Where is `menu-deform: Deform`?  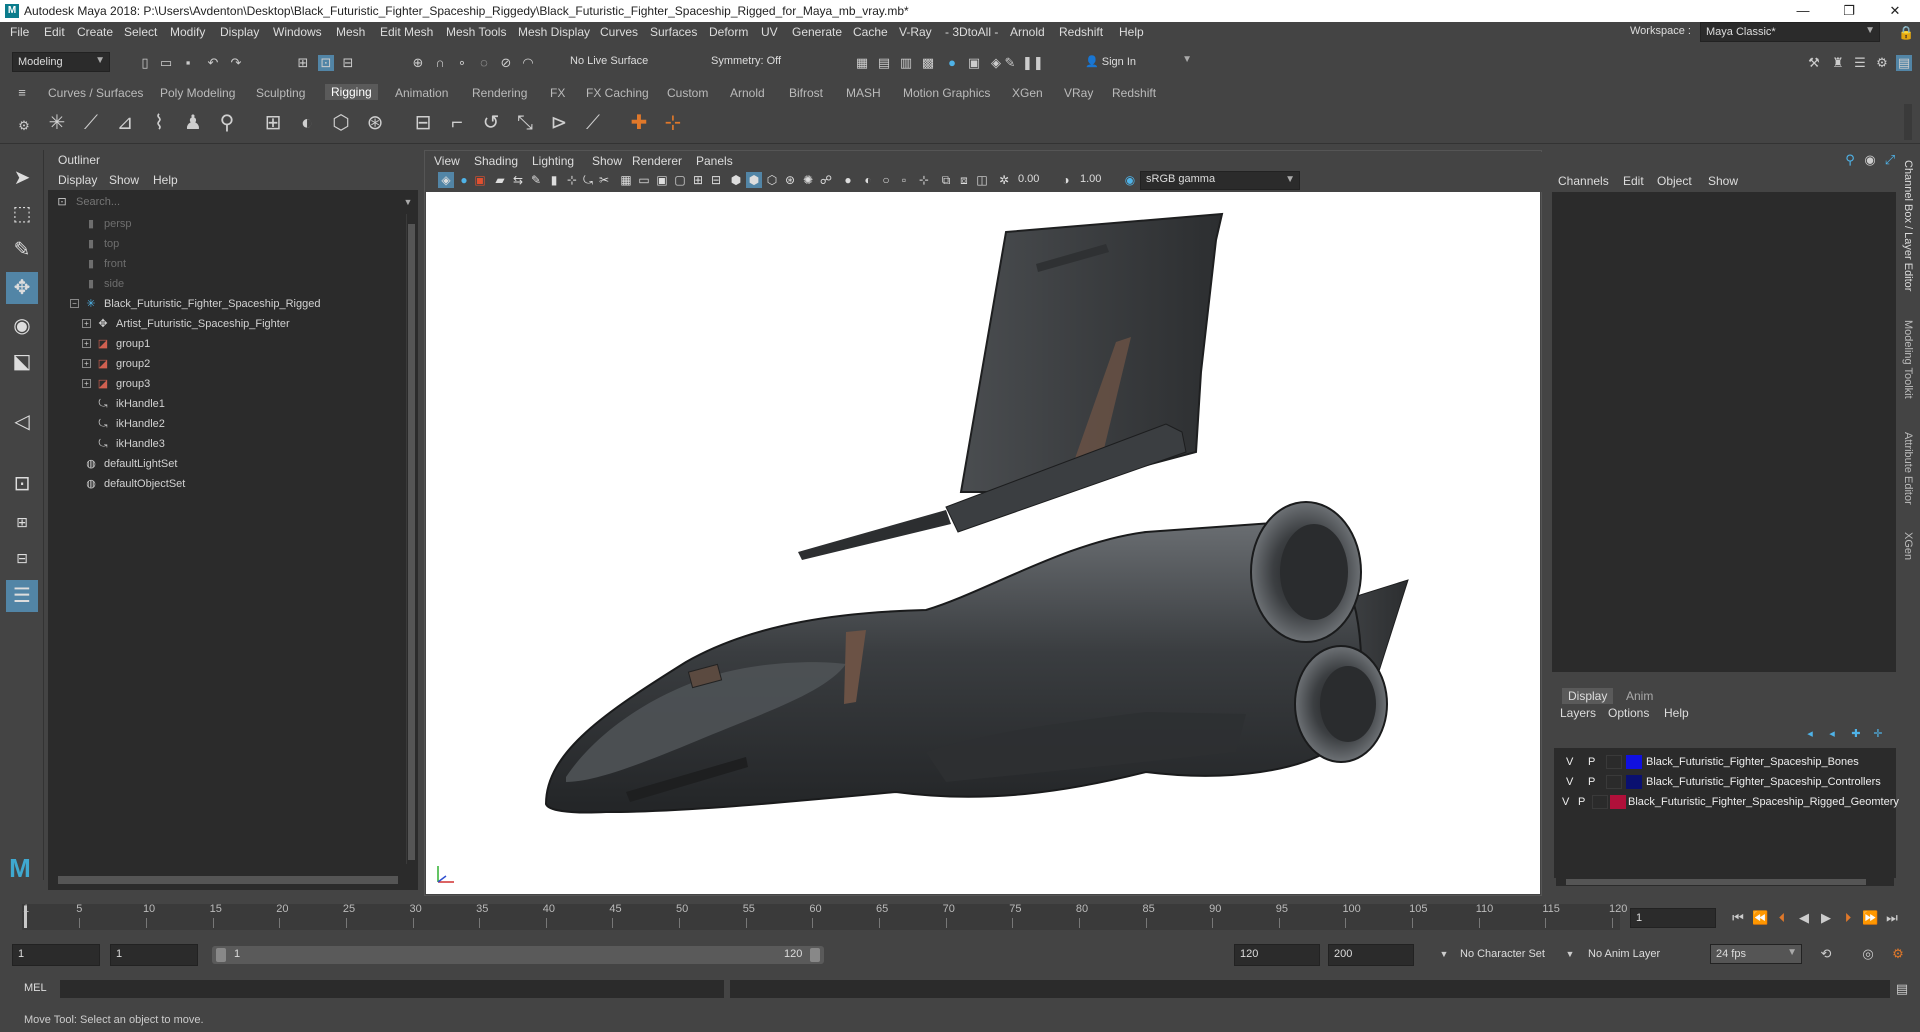
menu-deform: Deform is located at coordinates (728, 32).